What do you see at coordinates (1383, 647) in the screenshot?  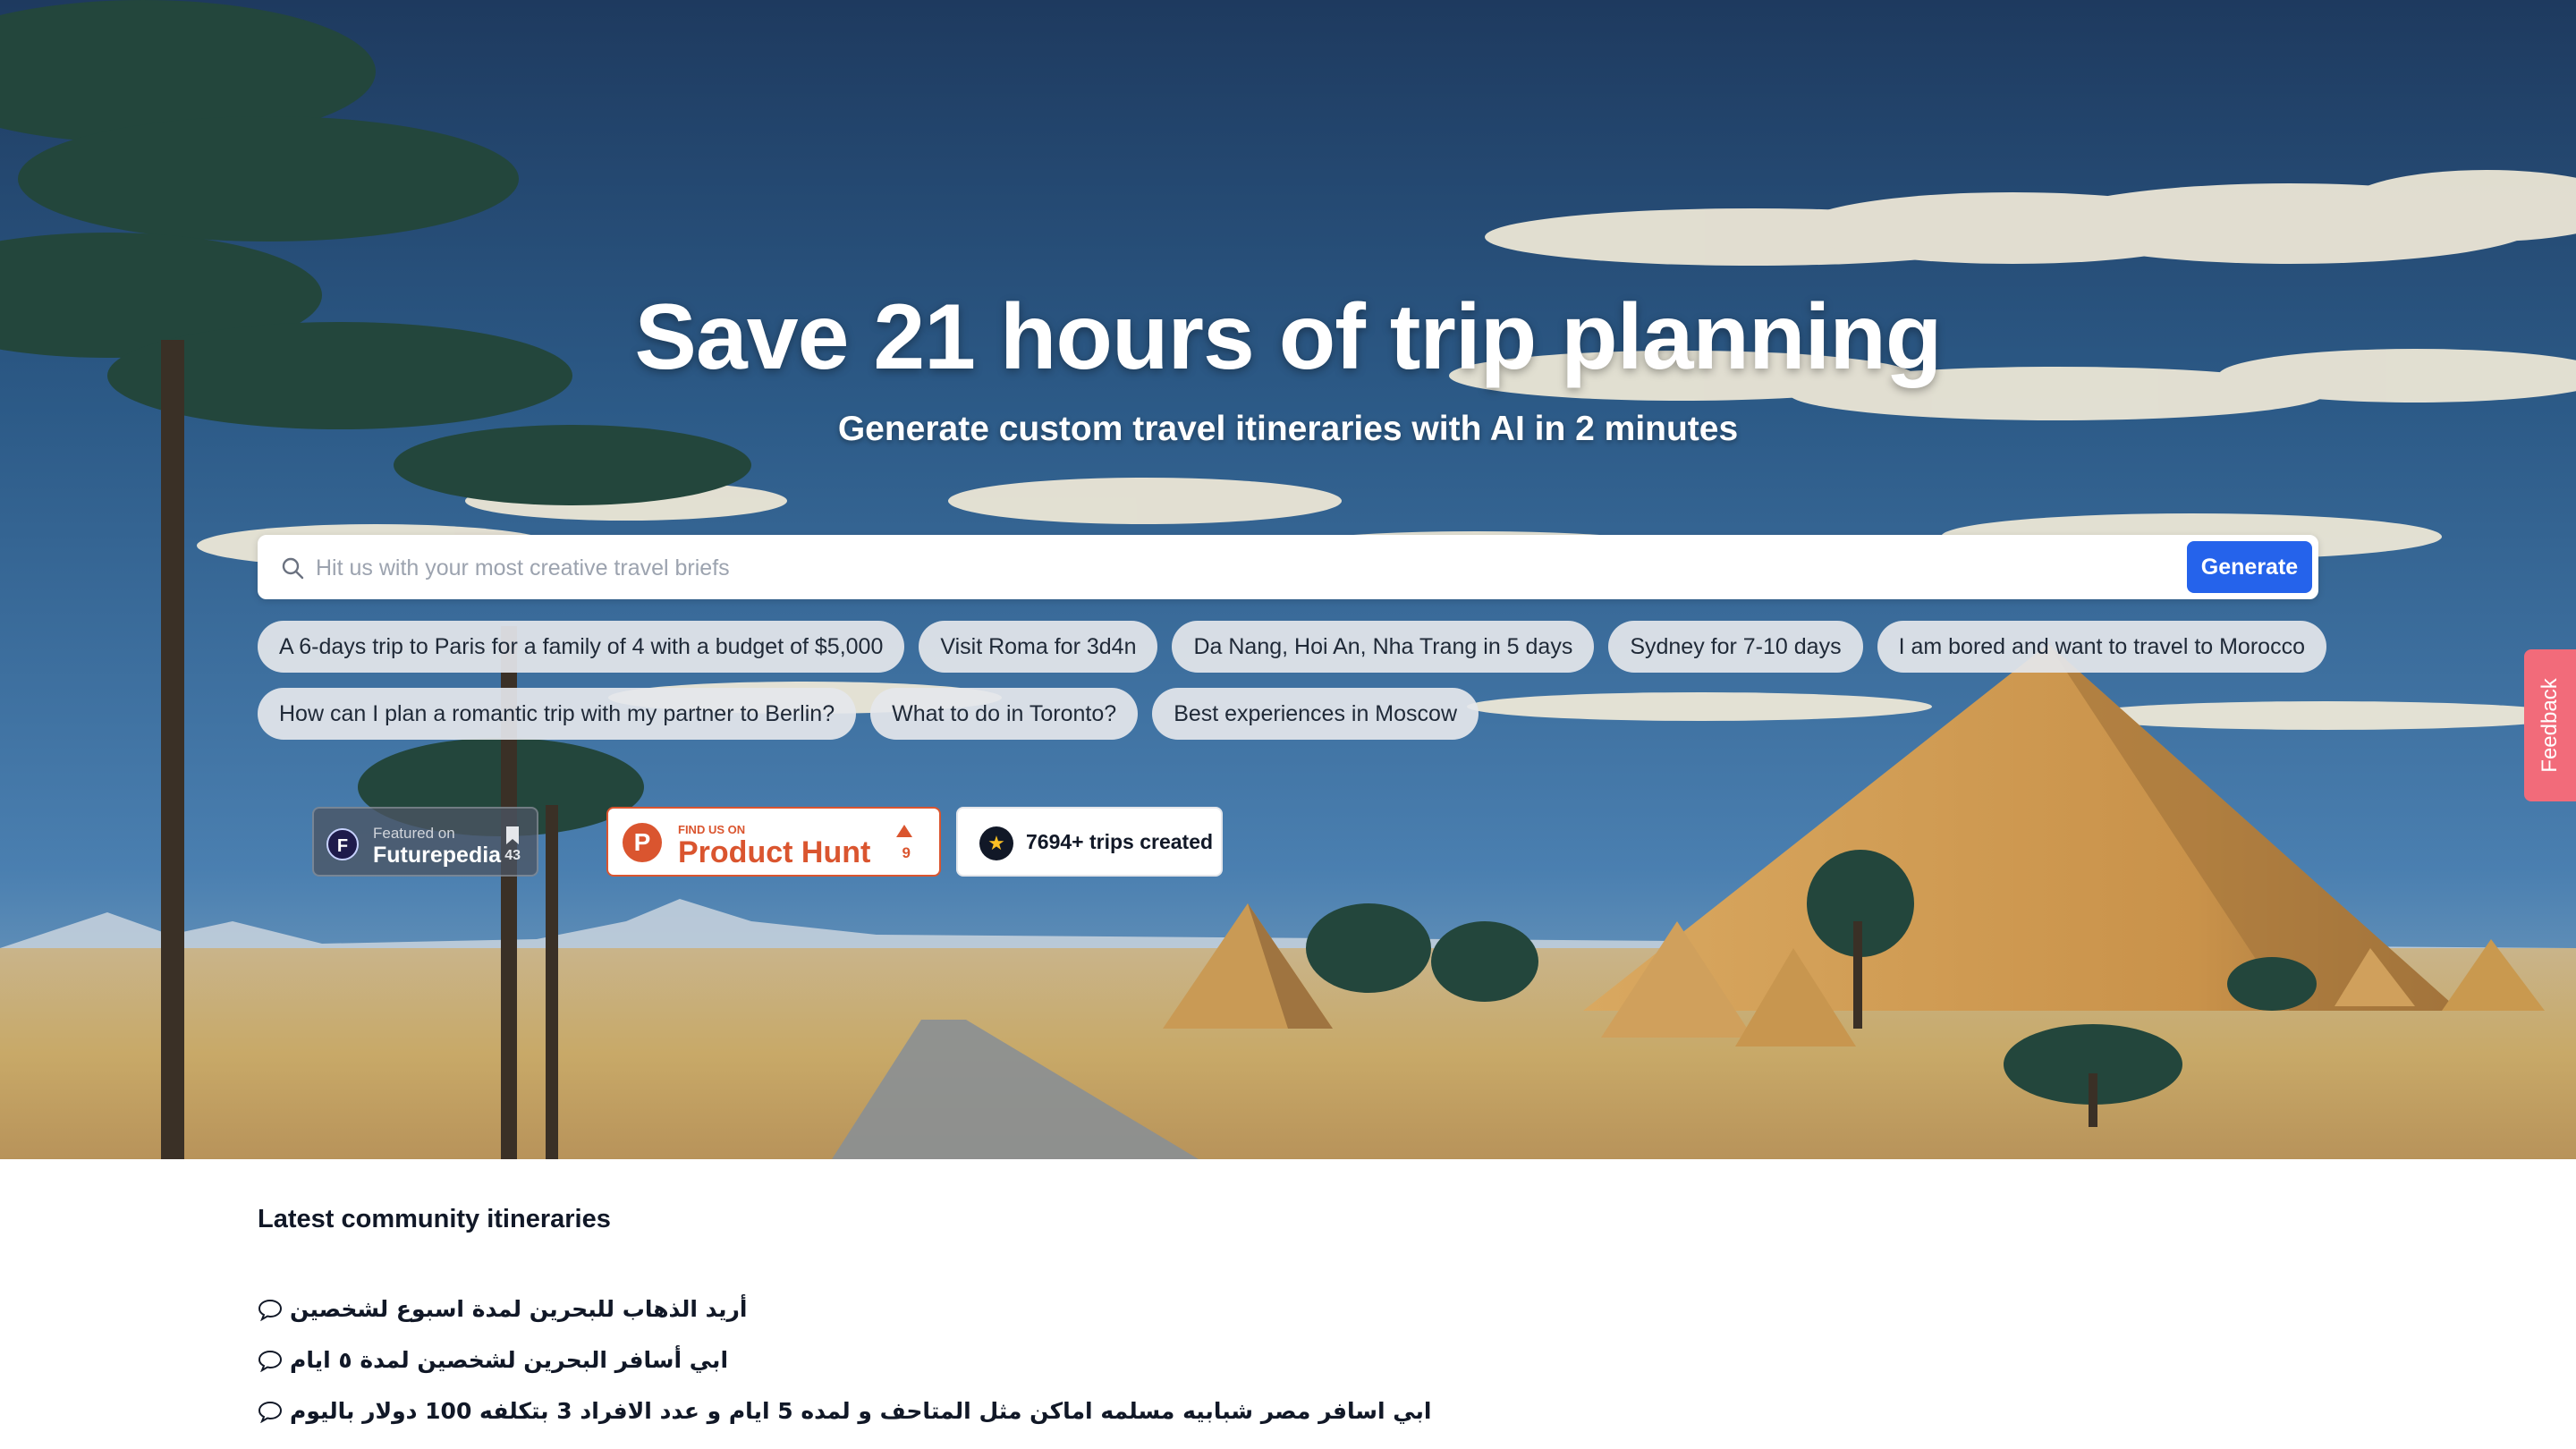 I see `suggestion-chip: Da Nang, Hoi An, Nha Trang in 5 days` at bounding box center [1383, 647].